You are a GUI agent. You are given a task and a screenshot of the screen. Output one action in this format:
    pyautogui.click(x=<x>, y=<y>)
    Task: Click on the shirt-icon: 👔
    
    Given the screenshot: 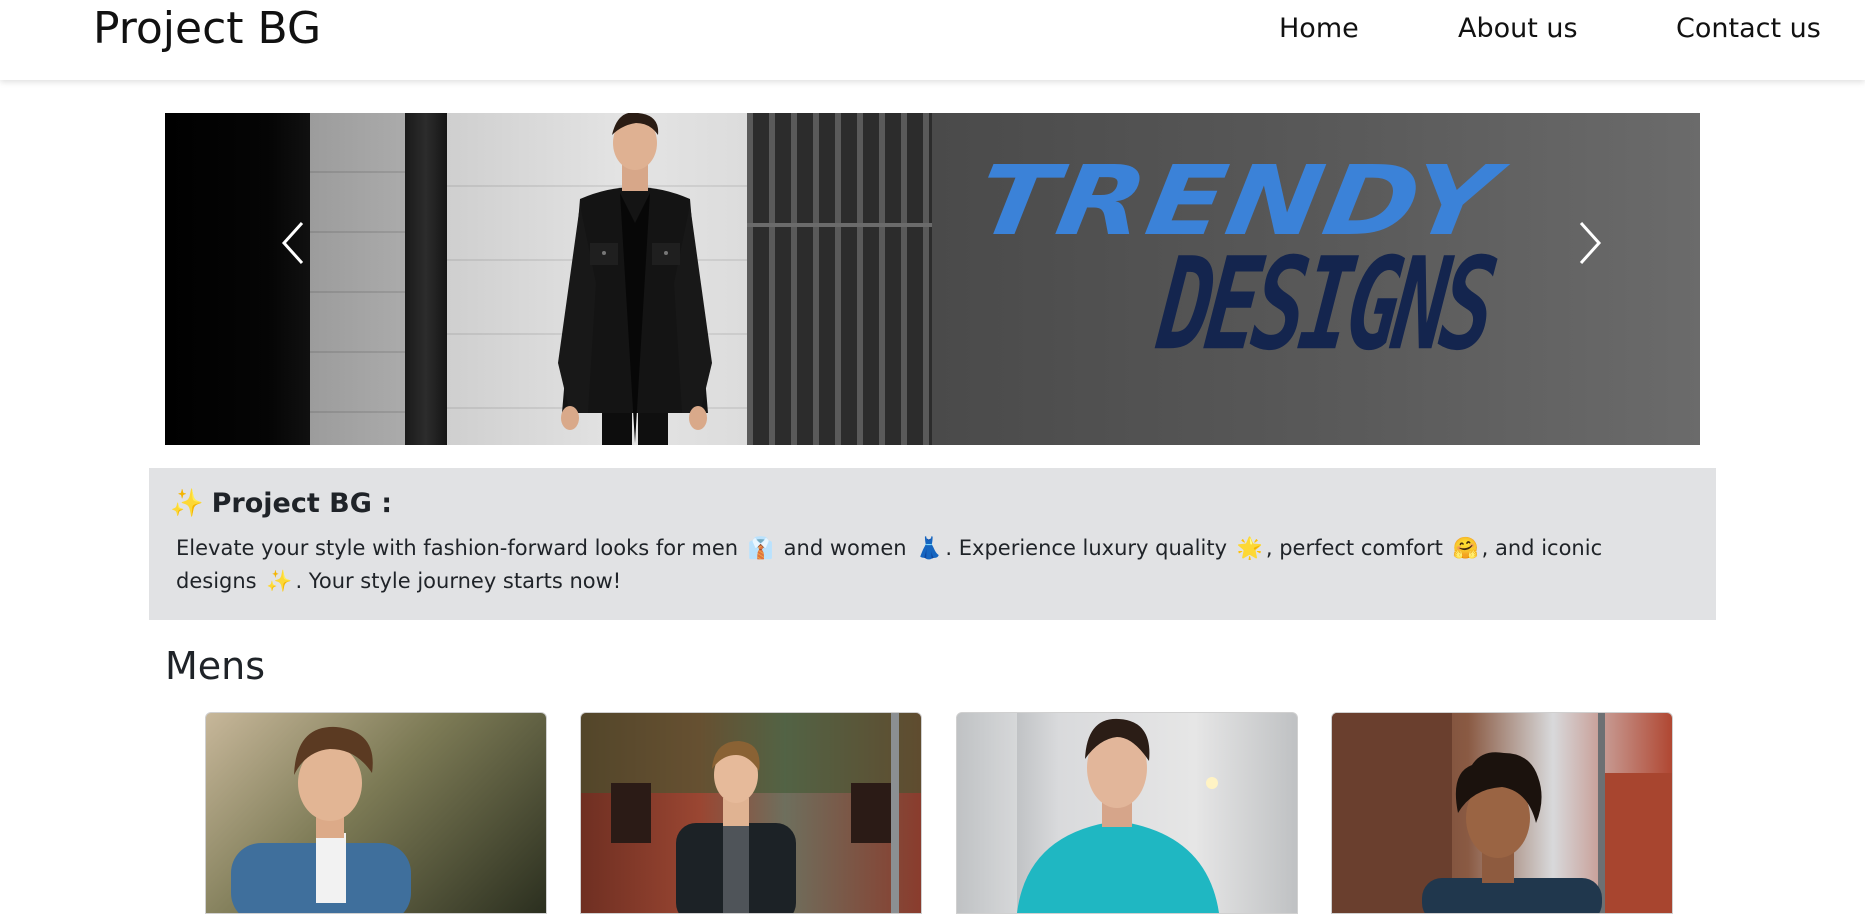 What is the action you would take?
    pyautogui.click(x=760, y=548)
    